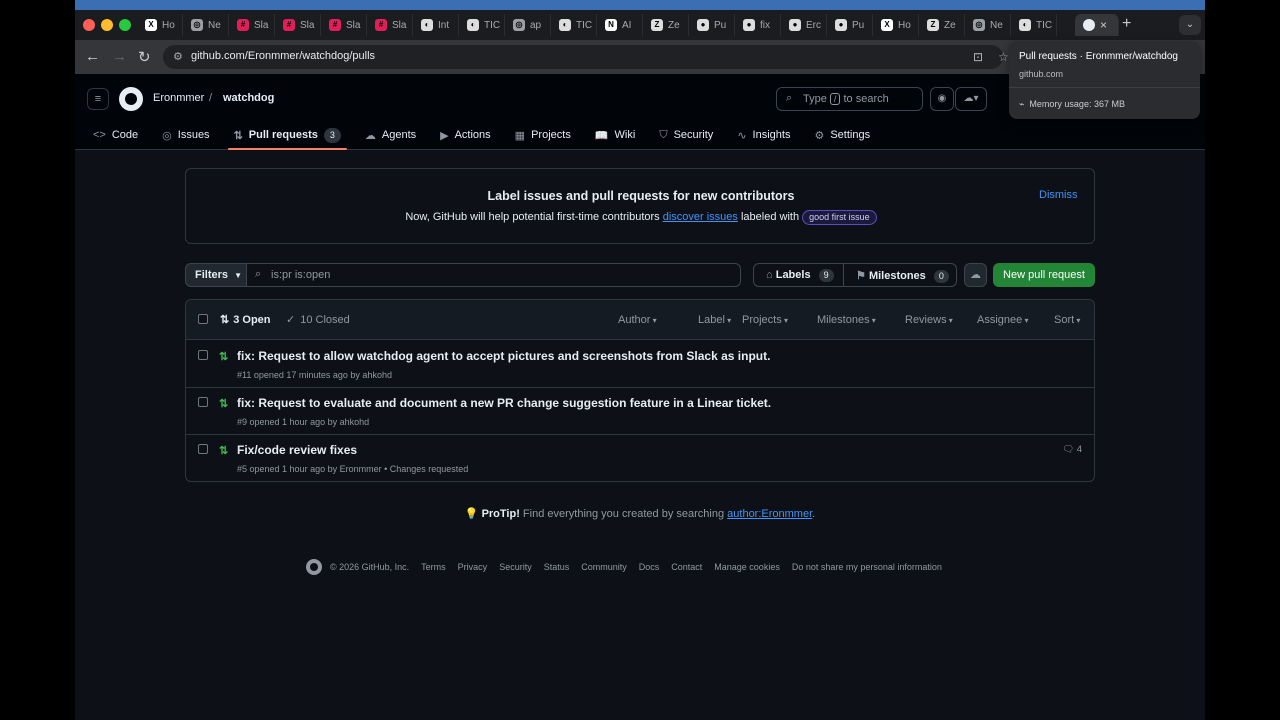 This screenshot has height=720, width=1280. What do you see at coordinates (92, 56) in the screenshot?
I see `back-arrow-icon: ←` at bounding box center [92, 56].